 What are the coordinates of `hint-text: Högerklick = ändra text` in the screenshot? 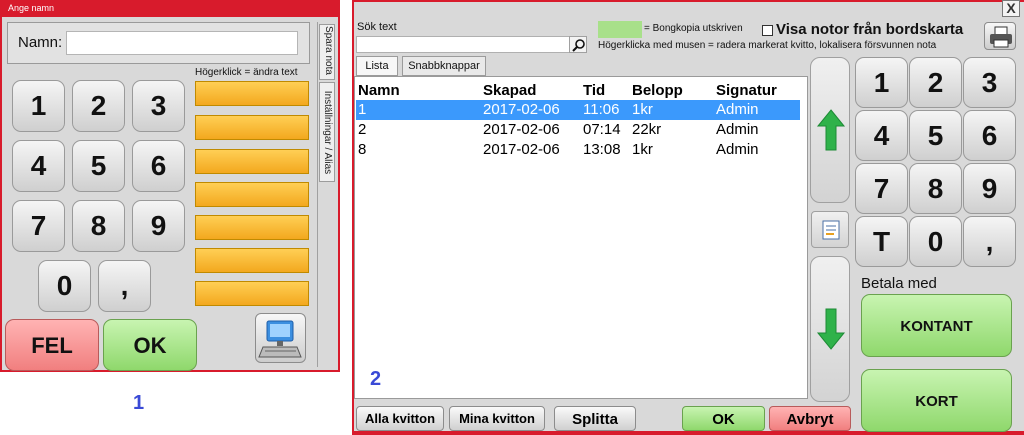 It's located at (246, 72).